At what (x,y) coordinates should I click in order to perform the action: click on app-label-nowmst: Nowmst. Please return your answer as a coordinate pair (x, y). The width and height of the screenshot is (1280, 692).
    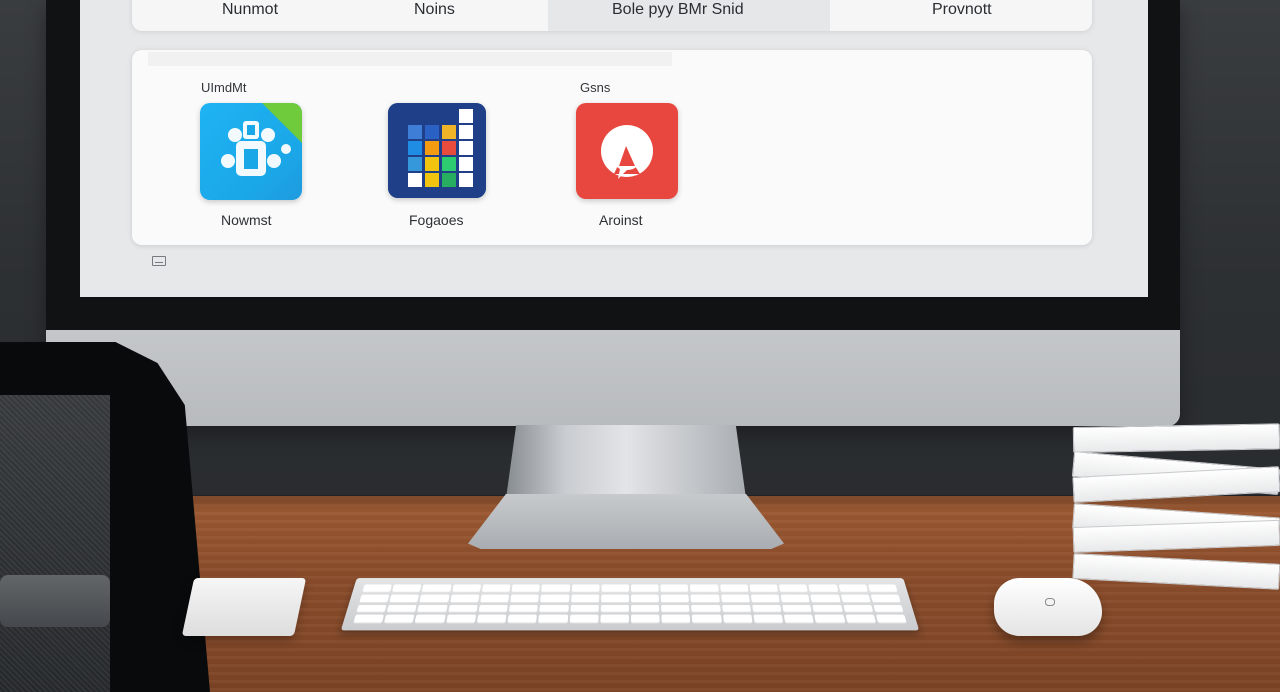
    Looking at the image, I should click on (246, 220).